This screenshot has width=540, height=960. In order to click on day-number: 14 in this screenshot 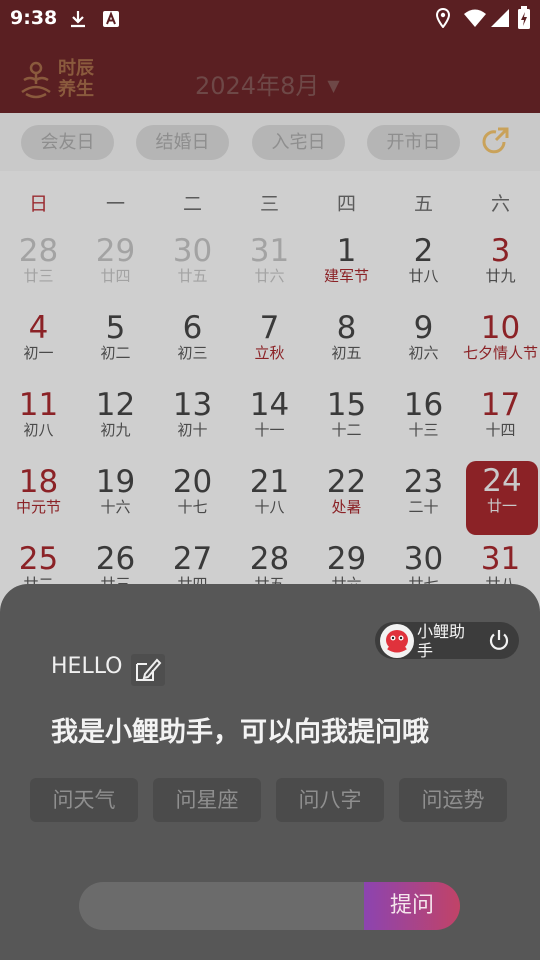, I will do `click(269, 405)`.